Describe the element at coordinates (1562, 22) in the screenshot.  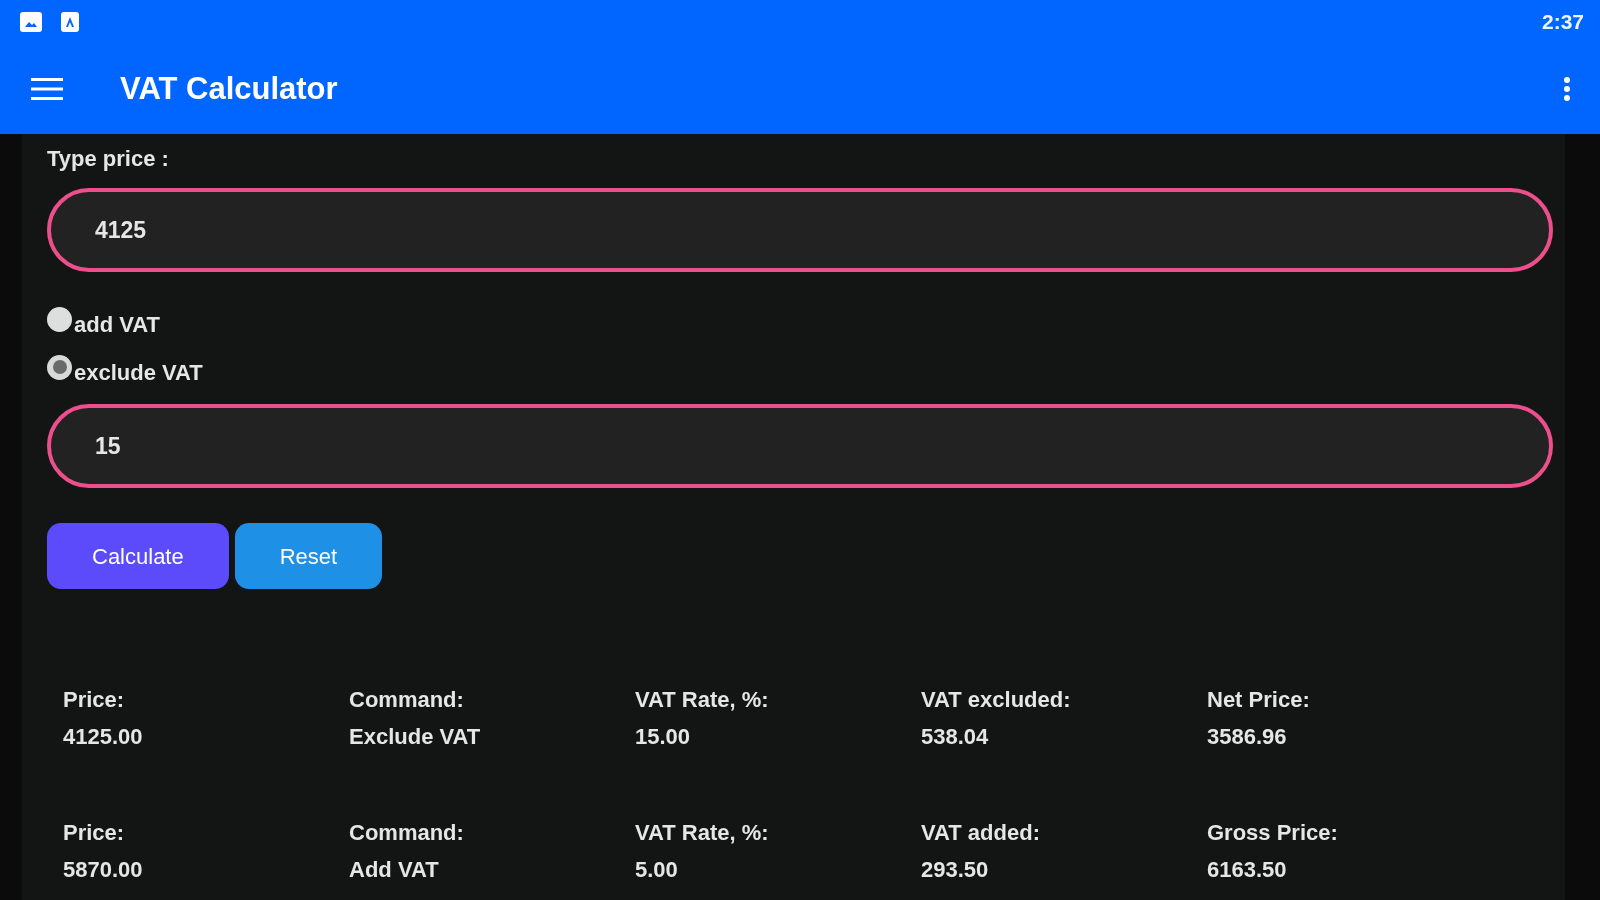
I see `status-time: 2:37` at that location.